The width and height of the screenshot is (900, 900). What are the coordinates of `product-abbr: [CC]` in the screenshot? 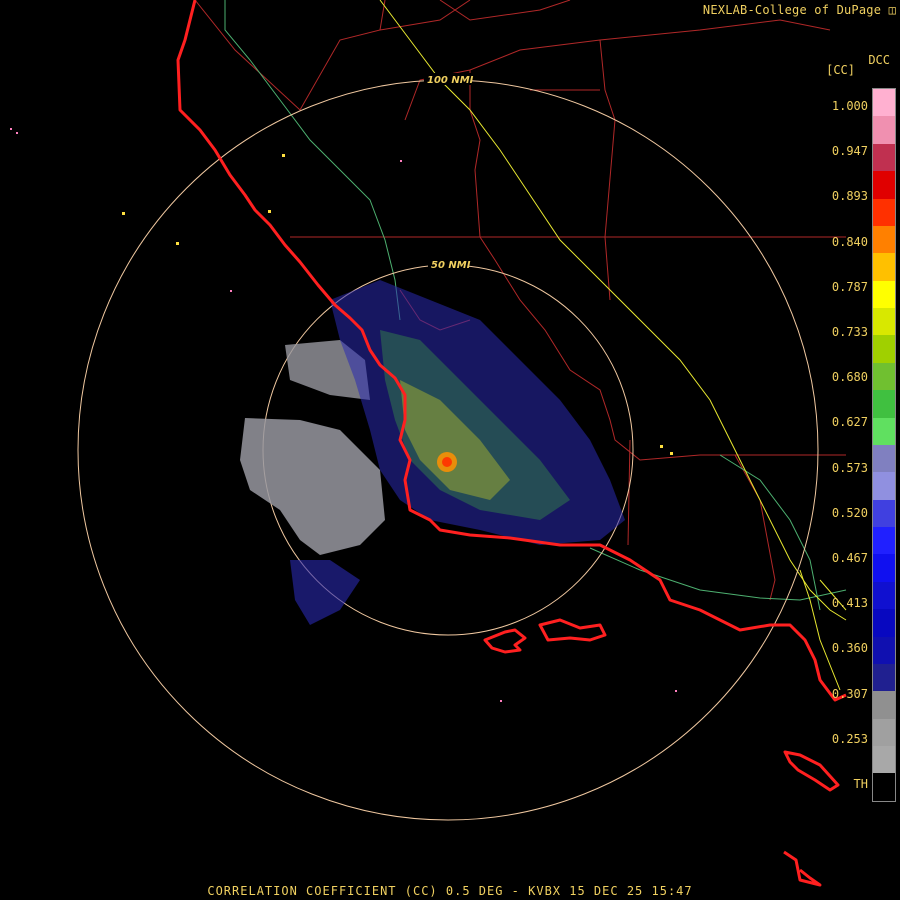 It's located at (840, 70).